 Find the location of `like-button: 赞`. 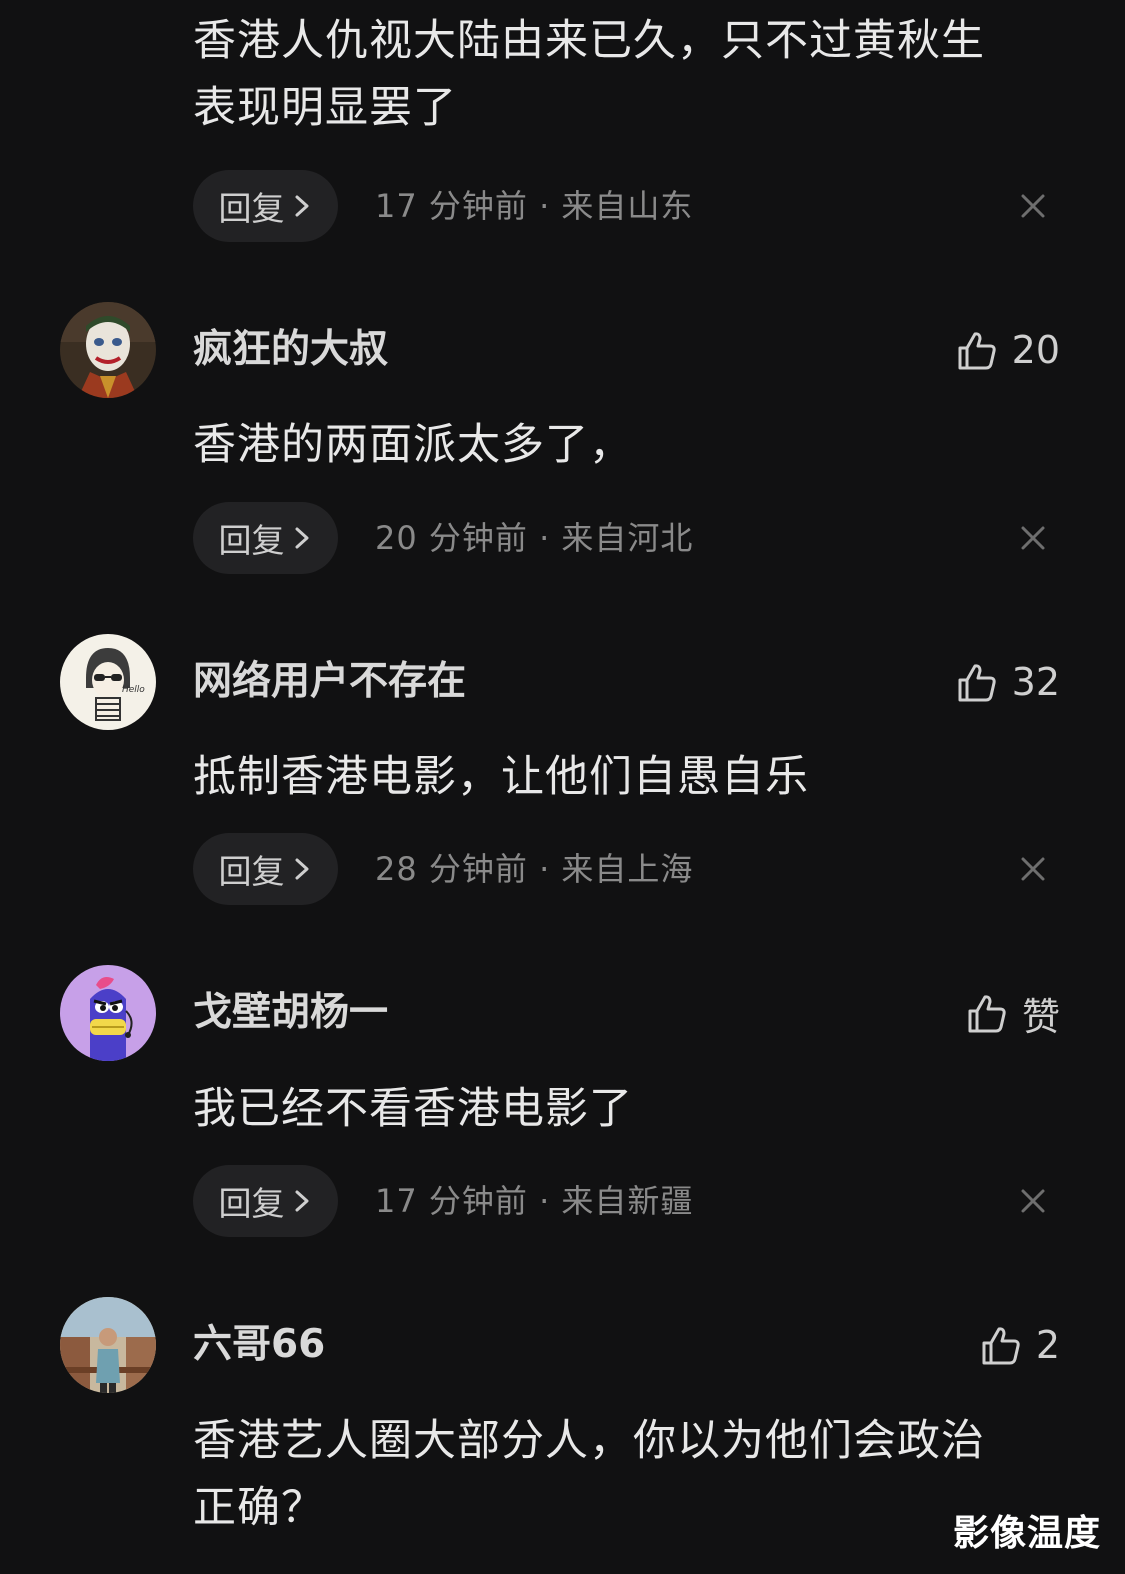

like-button: 赞 is located at coordinates (1012, 1014).